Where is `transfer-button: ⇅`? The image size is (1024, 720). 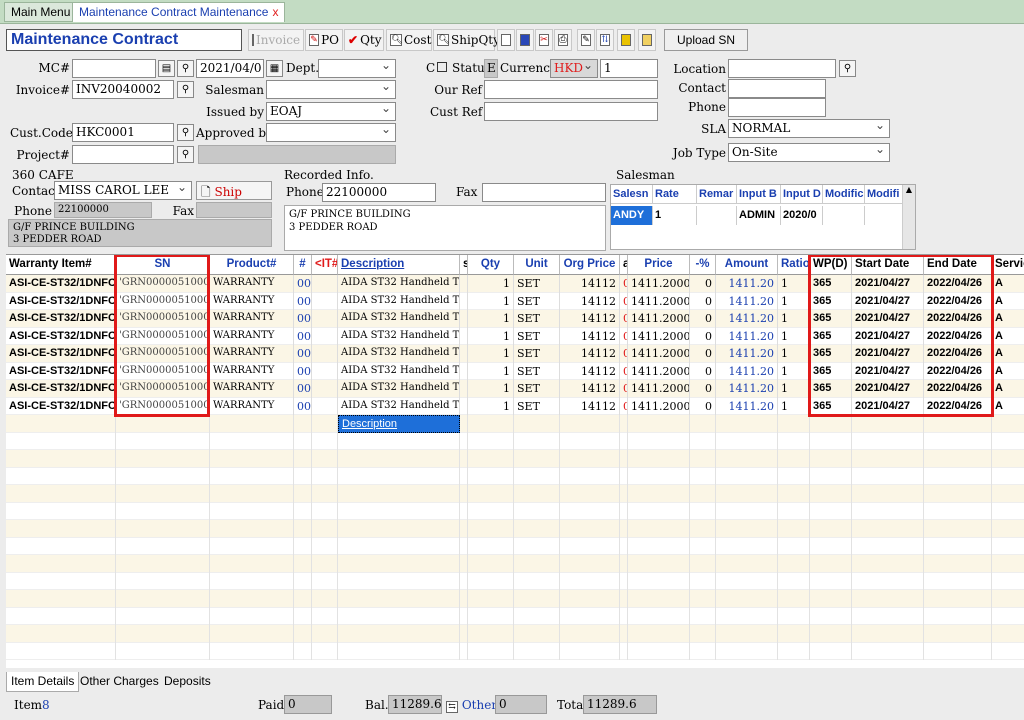 transfer-button: ⇅ is located at coordinates (605, 40).